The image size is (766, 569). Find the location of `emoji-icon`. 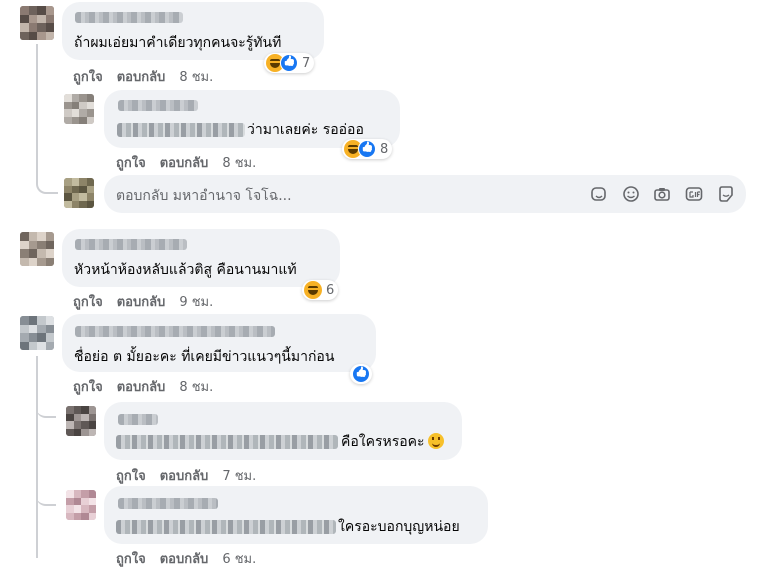

emoji-icon is located at coordinates (631, 194).